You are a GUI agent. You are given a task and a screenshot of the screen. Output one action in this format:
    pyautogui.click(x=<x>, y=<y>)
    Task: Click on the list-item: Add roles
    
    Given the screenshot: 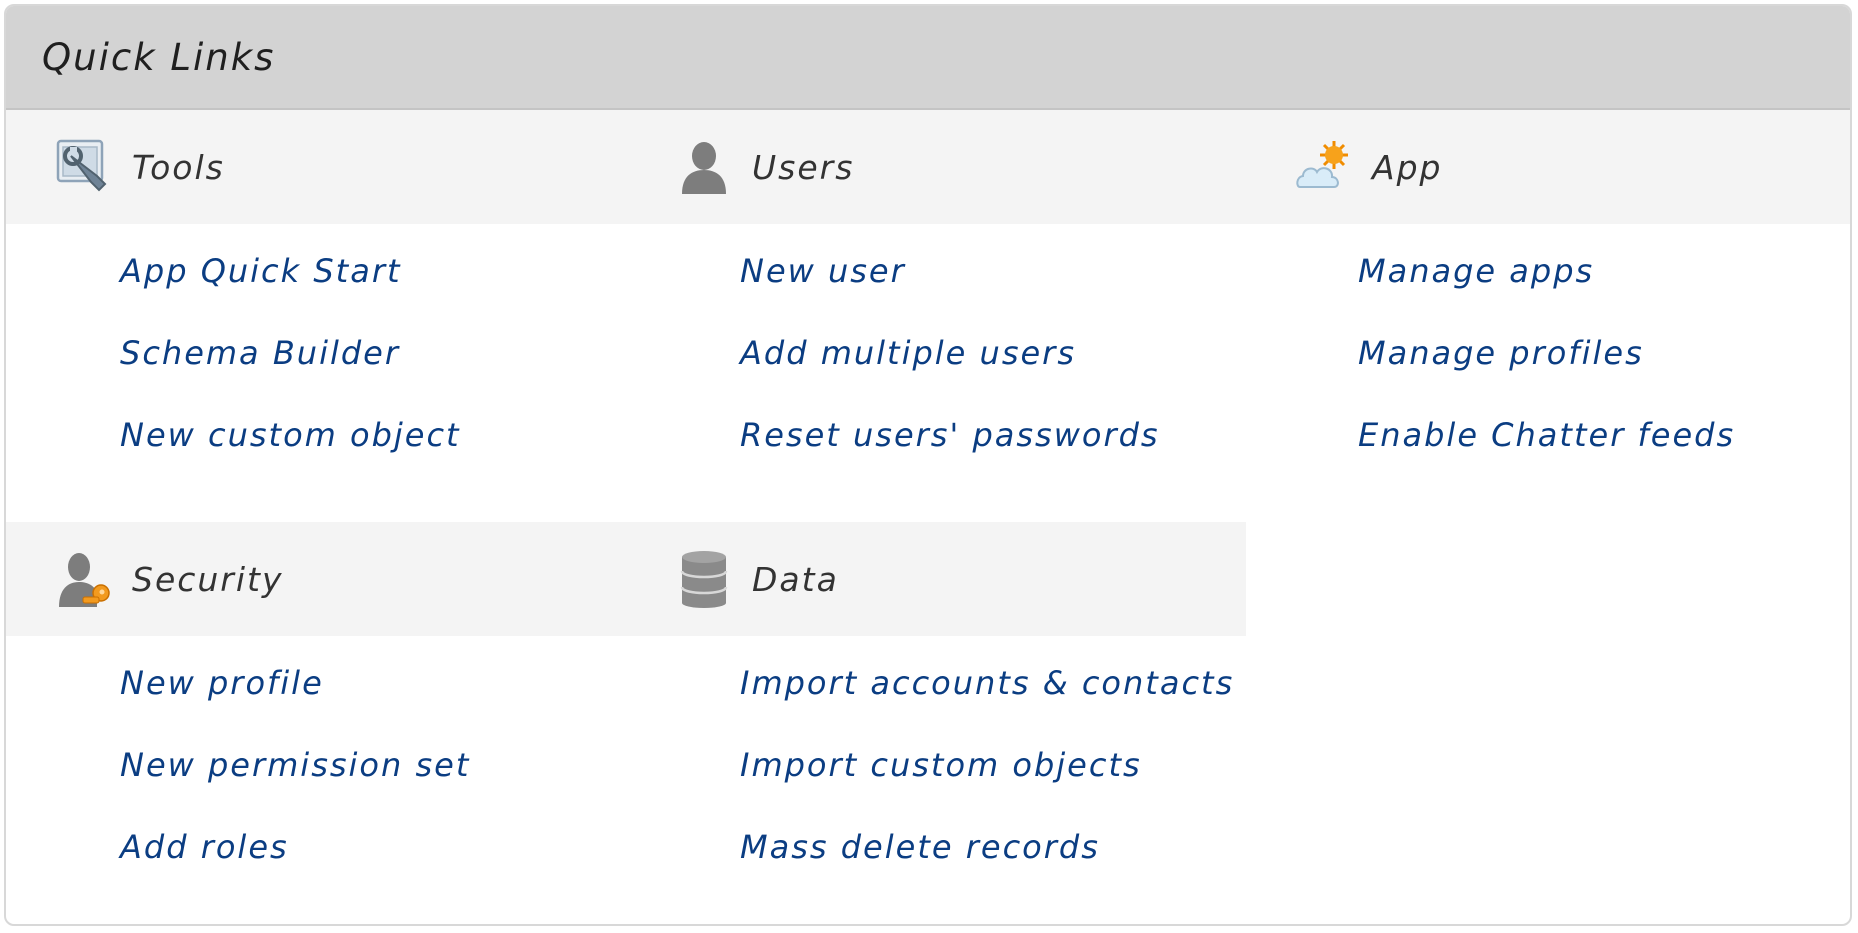 What is the action you would take?
    pyautogui.click(x=295, y=863)
    